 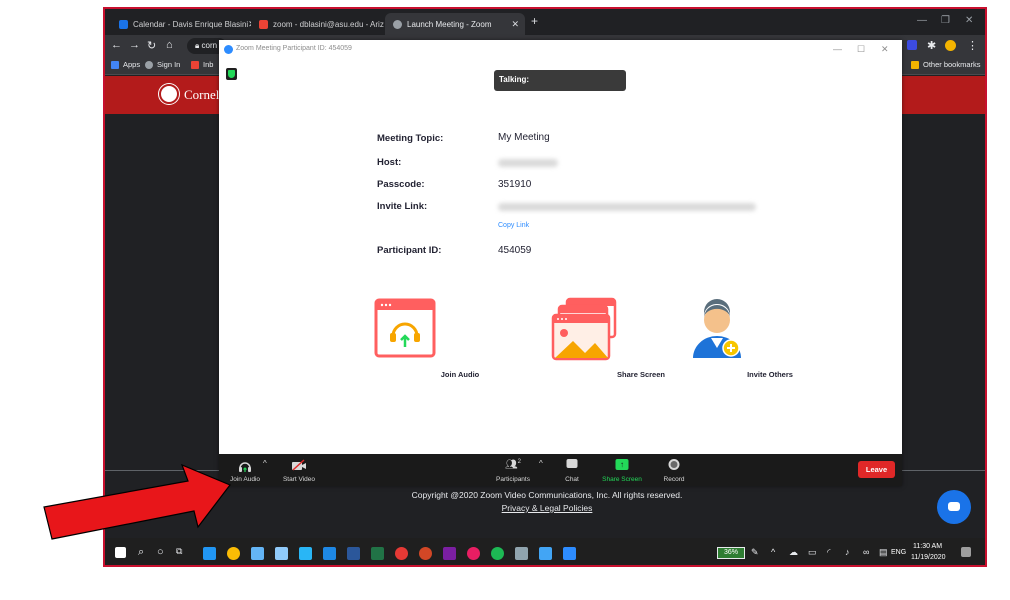 I want to click on window-title: Zoom Meeting Participant ID: 454059, so click(x=294, y=48).